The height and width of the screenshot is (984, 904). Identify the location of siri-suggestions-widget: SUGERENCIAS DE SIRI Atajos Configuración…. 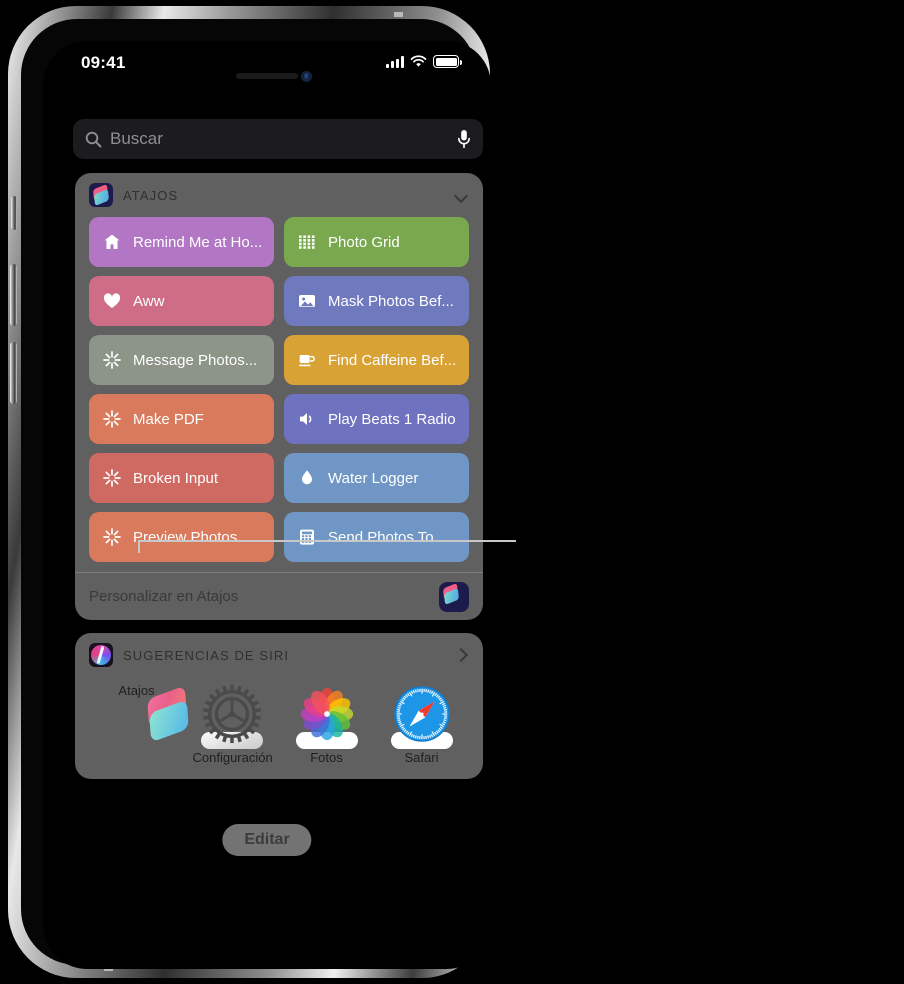
(279, 706).